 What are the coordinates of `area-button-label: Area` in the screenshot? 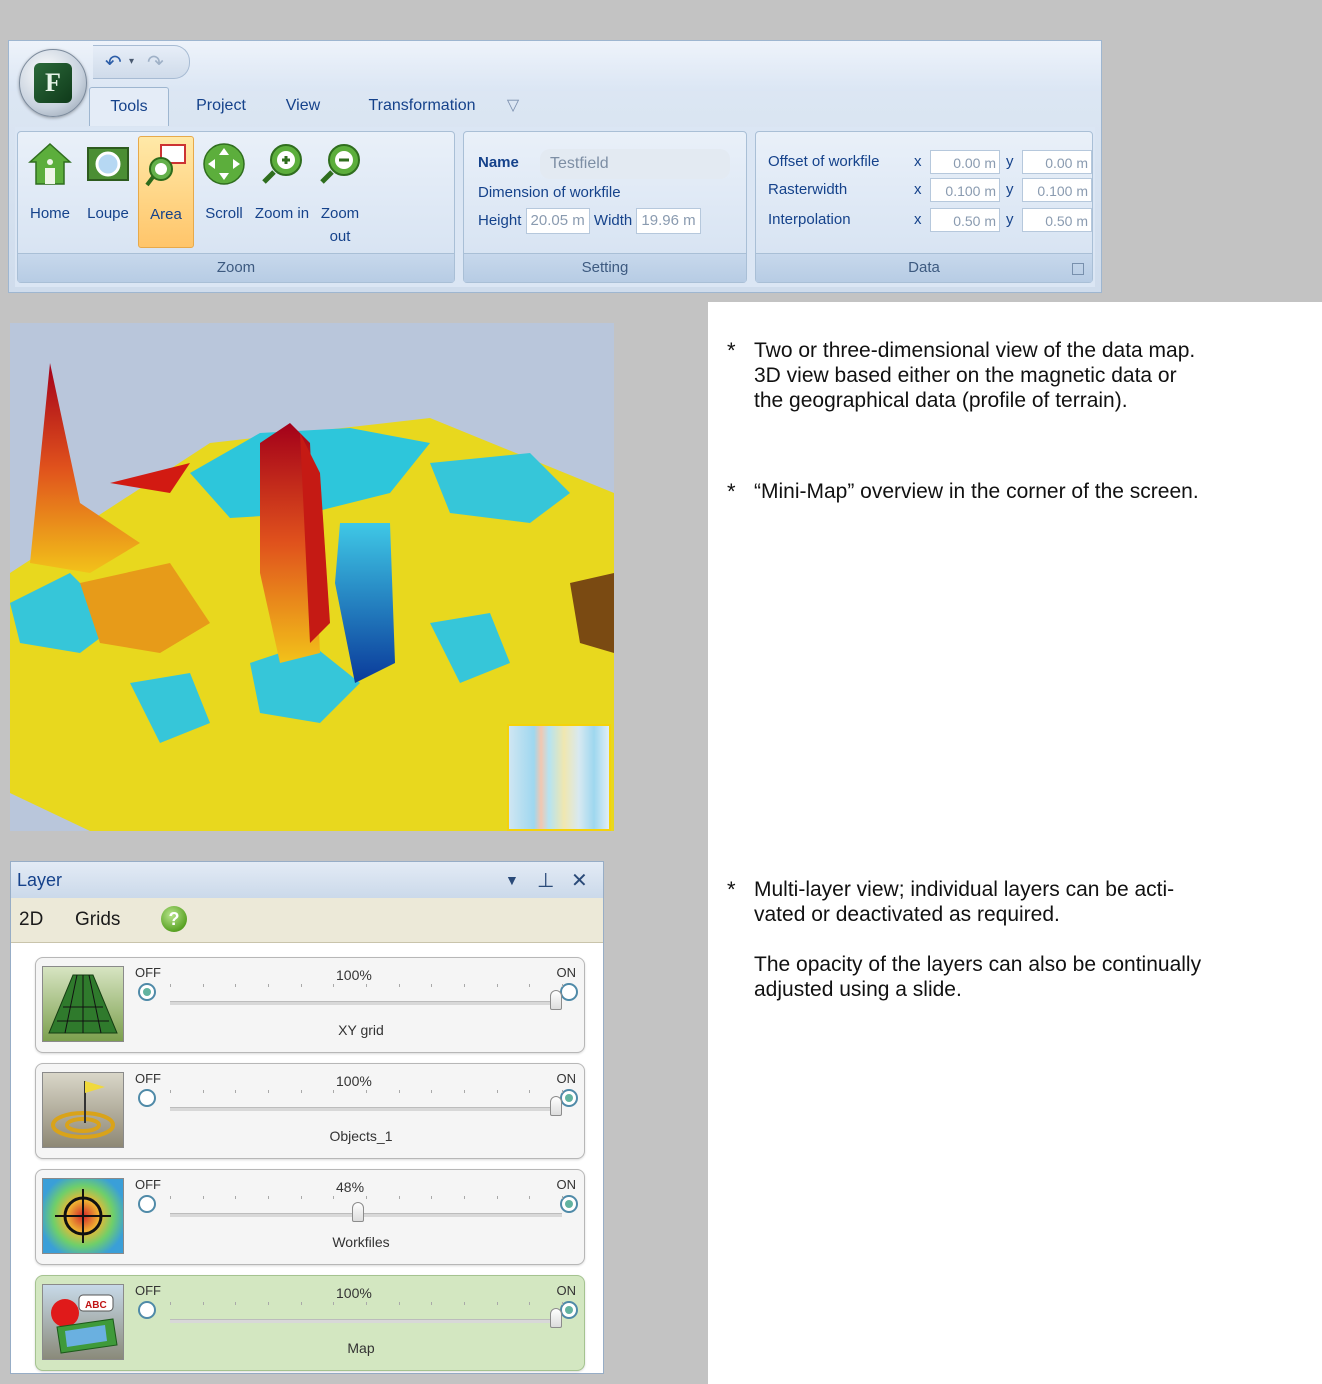 It's located at (166, 214).